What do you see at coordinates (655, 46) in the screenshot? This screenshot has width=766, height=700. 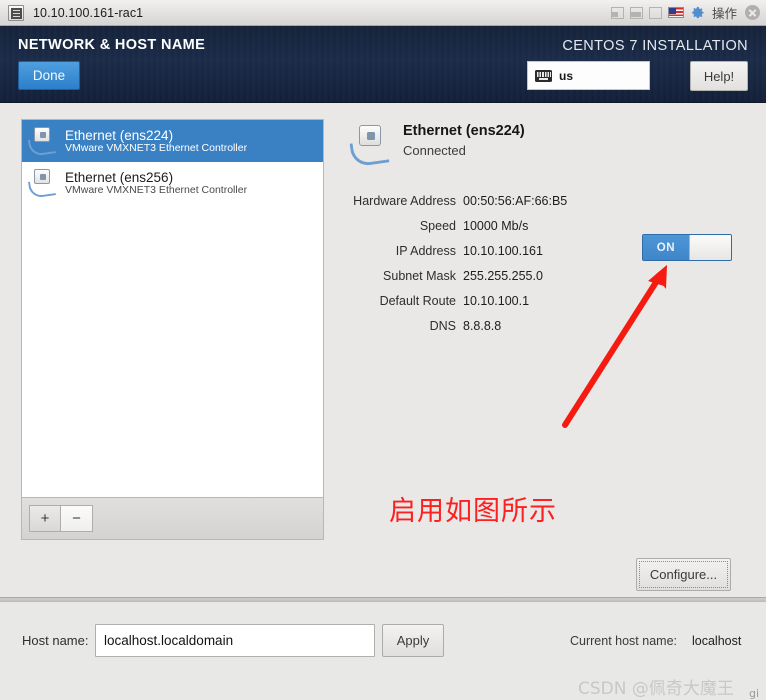 I see `product-title: CENTOS 7 INSTALLATION` at bounding box center [655, 46].